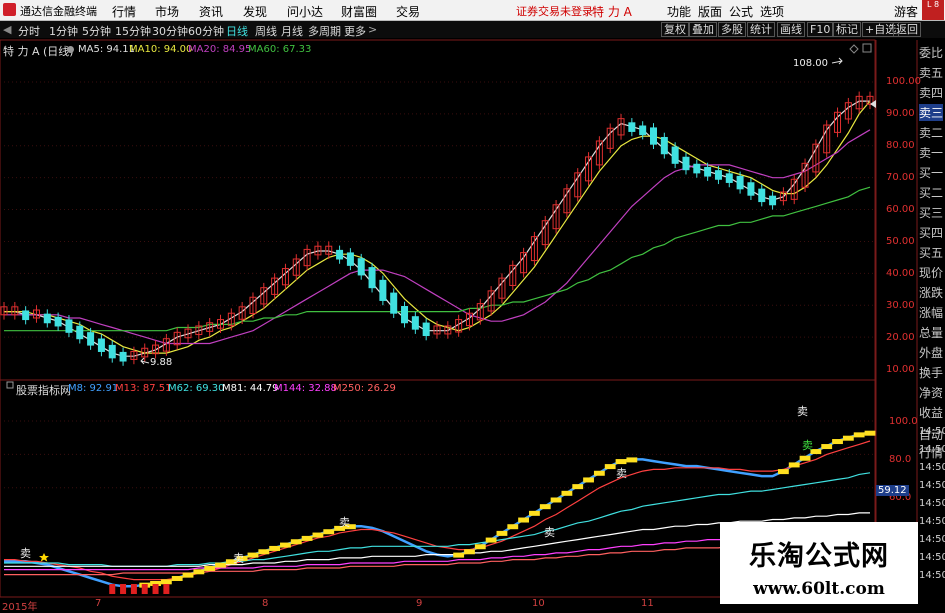 This screenshot has height=613, width=945. What do you see at coordinates (43, 390) in the screenshot?
I see `indicator-title: 股票指标网` at bounding box center [43, 390].